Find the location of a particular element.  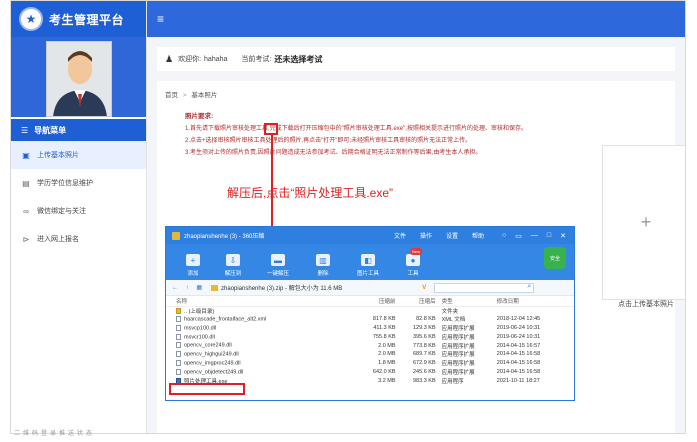

mini-mode-icon: ▭ is located at coordinates (518, 236).